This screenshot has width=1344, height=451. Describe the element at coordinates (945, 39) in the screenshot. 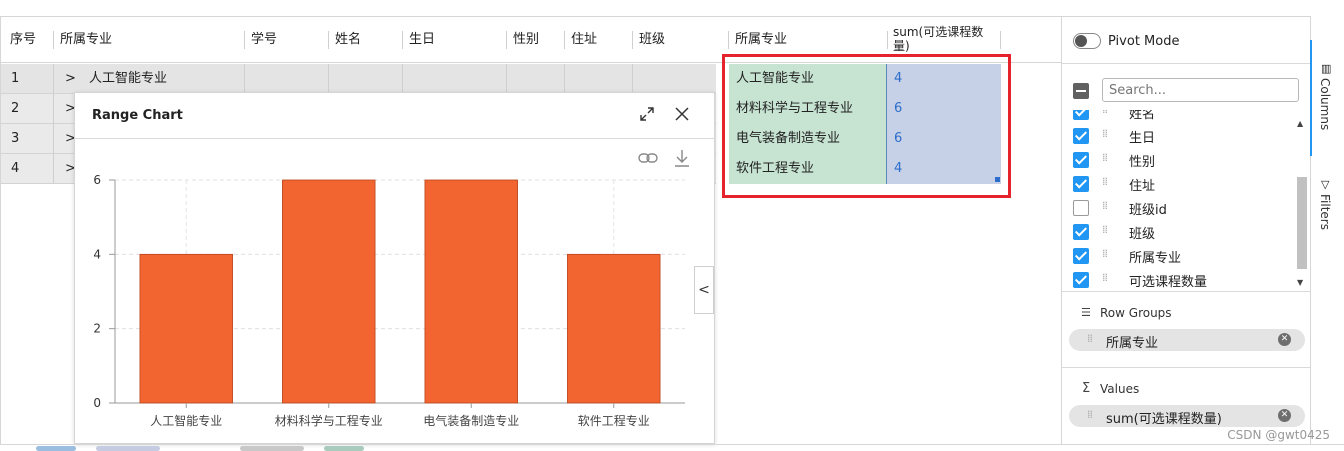

I see `pivot-header-sum: sum(可选课程数量)` at that location.